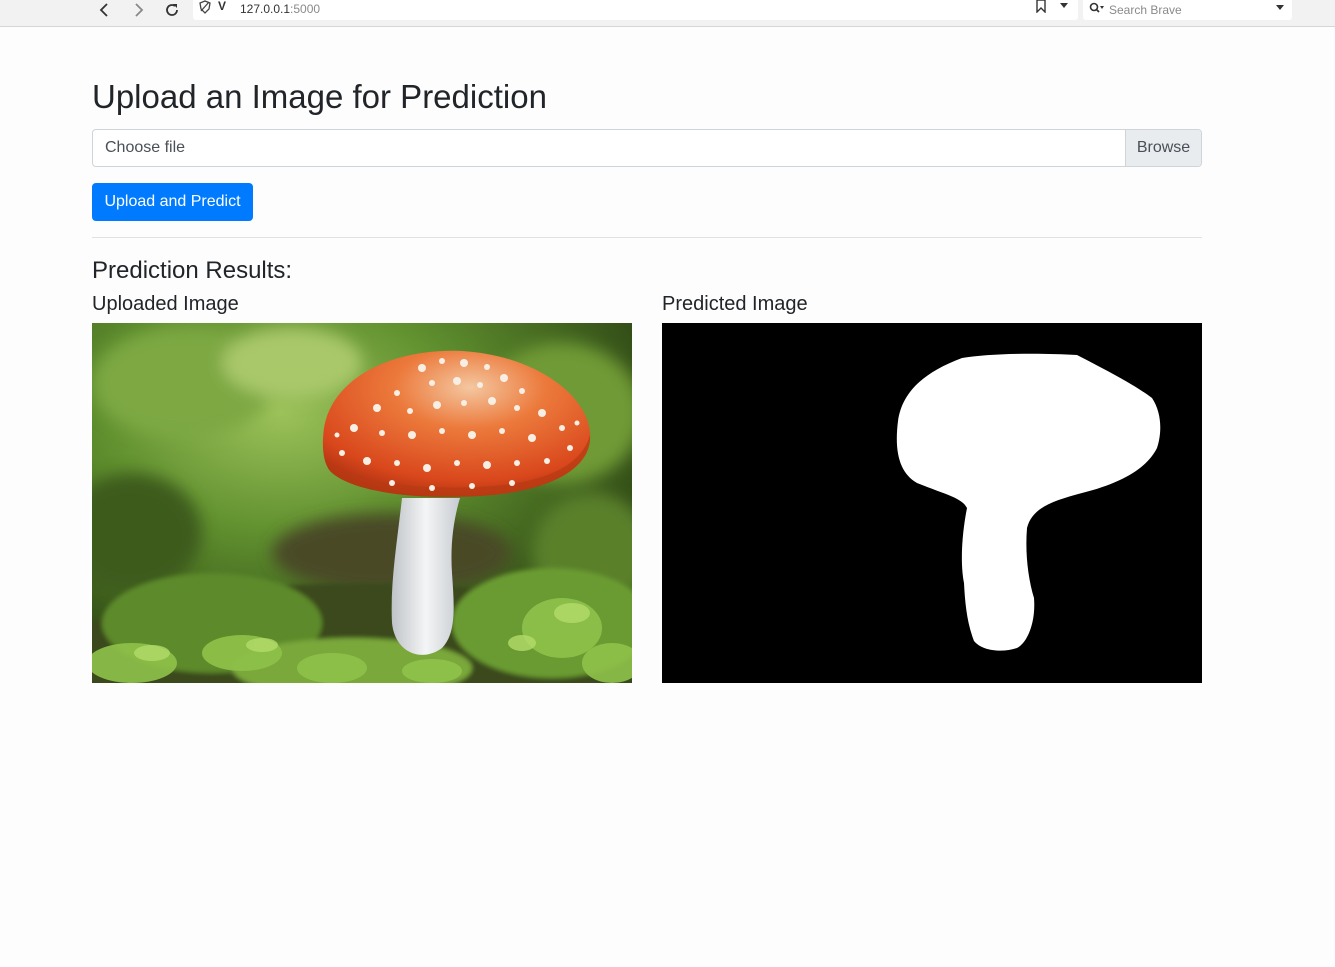 This screenshot has height=967, width=1335. I want to click on forward-arrow-icon, so click(139, 10).